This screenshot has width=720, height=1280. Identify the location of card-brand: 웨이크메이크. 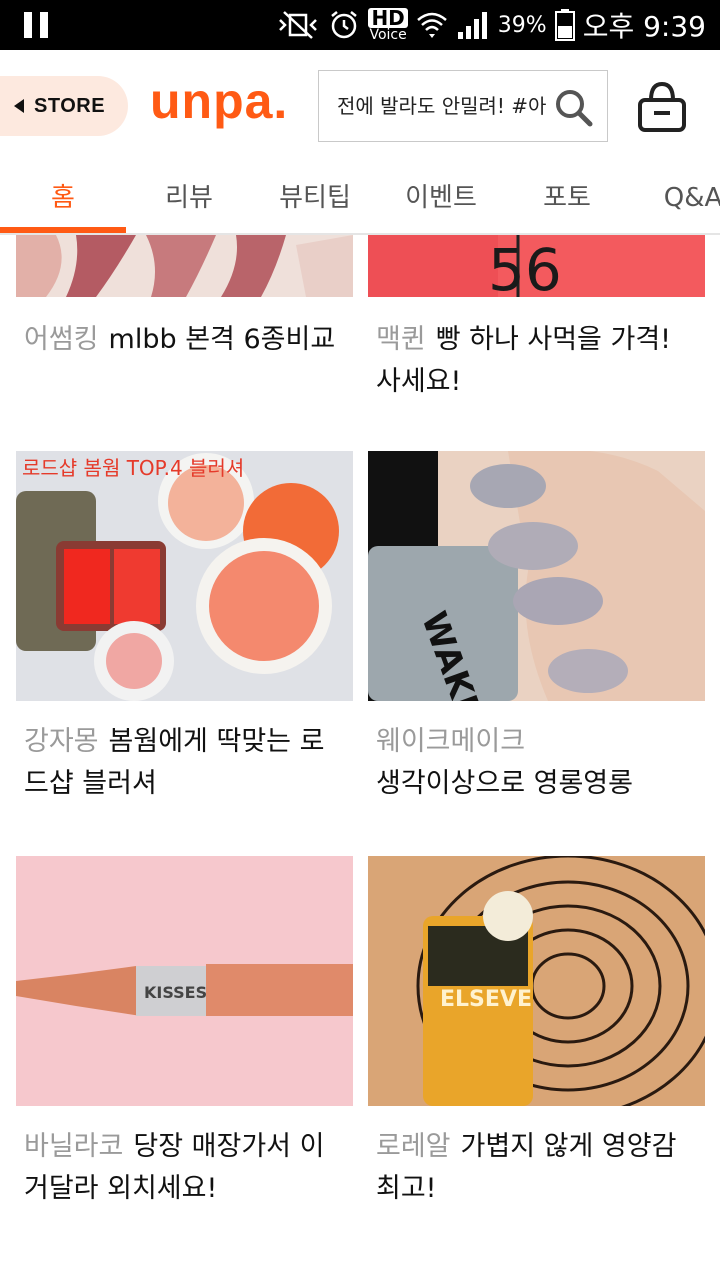
(451, 741).